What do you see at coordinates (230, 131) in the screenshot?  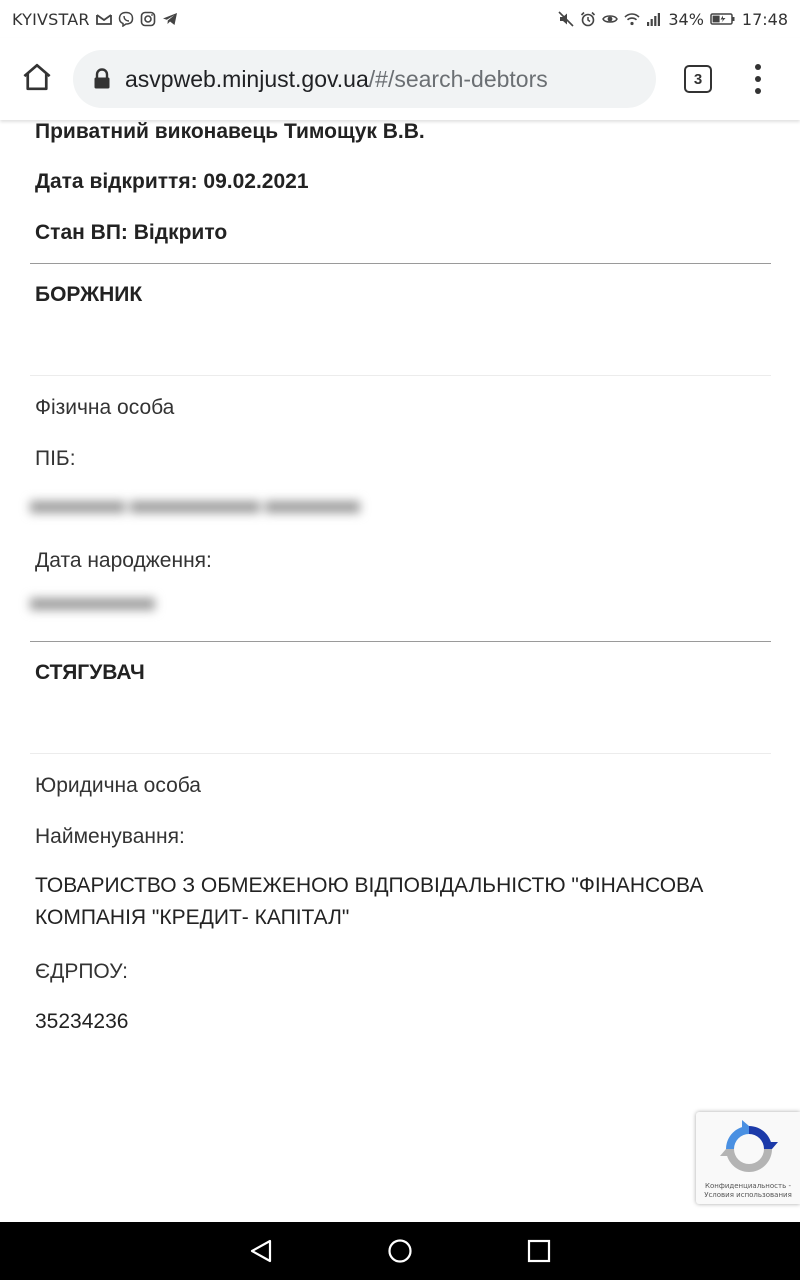 I see `executor-name: Приватний виконавець Тимощук В.В.` at bounding box center [230, 131].